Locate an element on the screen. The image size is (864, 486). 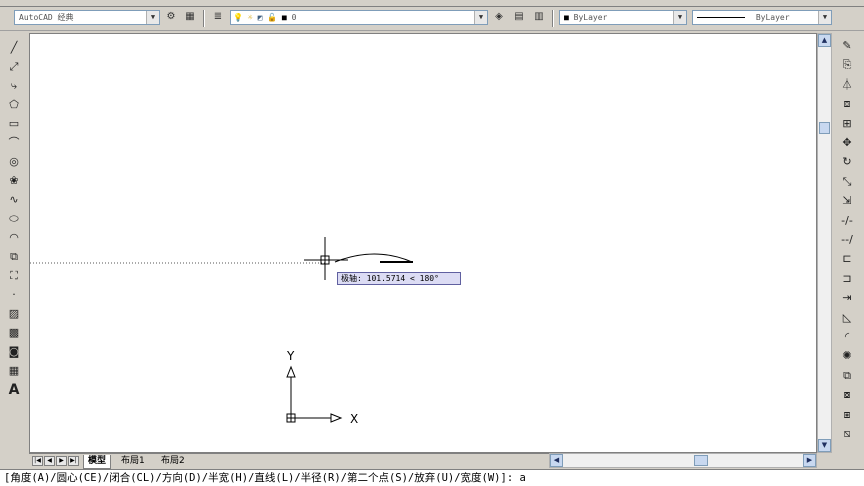
draw-toolbar: ╱ ⤢ ⤷ ⬠ ▭ ⌒ ◎ ❀ ∿ ⬭ ◠ ⧉ ⛶ · ▨ ▩ ◙ ▦ A is located at coordinates (13, 249).